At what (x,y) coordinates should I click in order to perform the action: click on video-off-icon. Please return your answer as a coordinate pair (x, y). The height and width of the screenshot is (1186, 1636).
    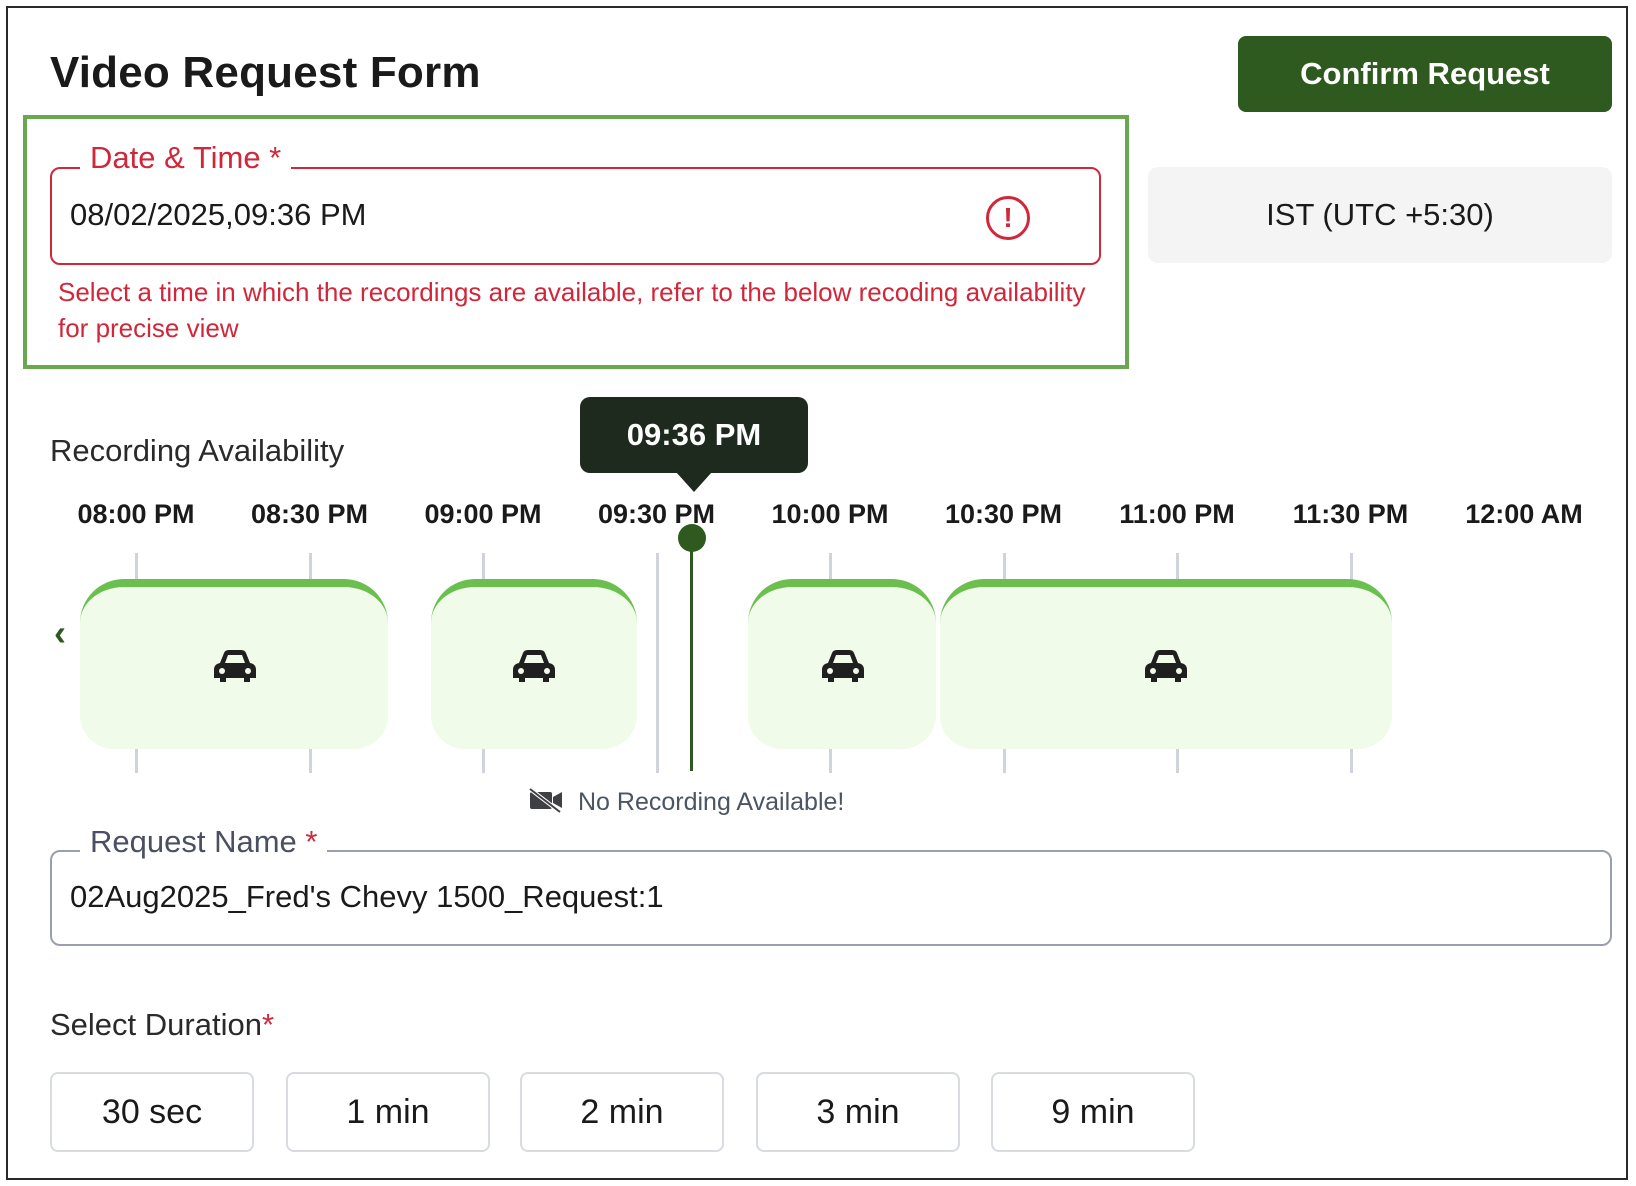
    Looking at the image, I should click on (545, 800).